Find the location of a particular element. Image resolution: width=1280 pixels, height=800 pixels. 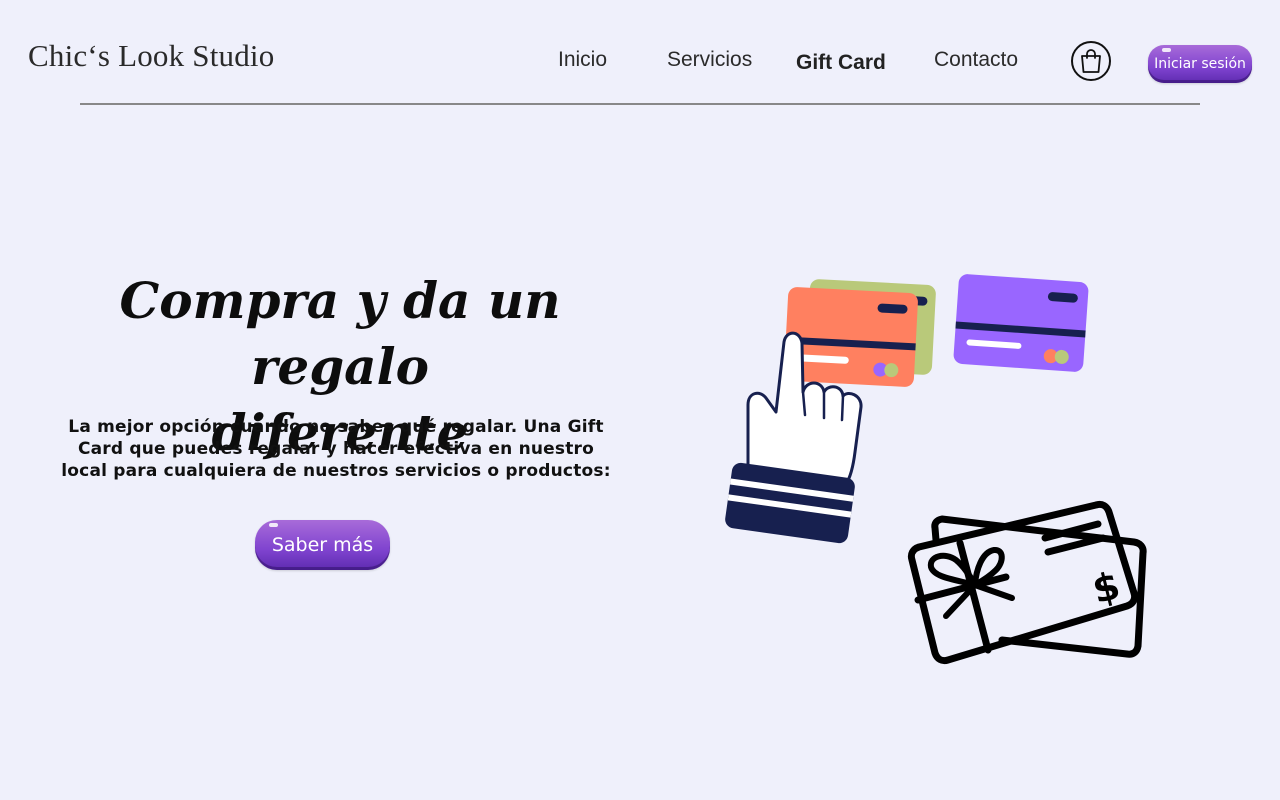

header-divider is located at coordinates (640, 104).